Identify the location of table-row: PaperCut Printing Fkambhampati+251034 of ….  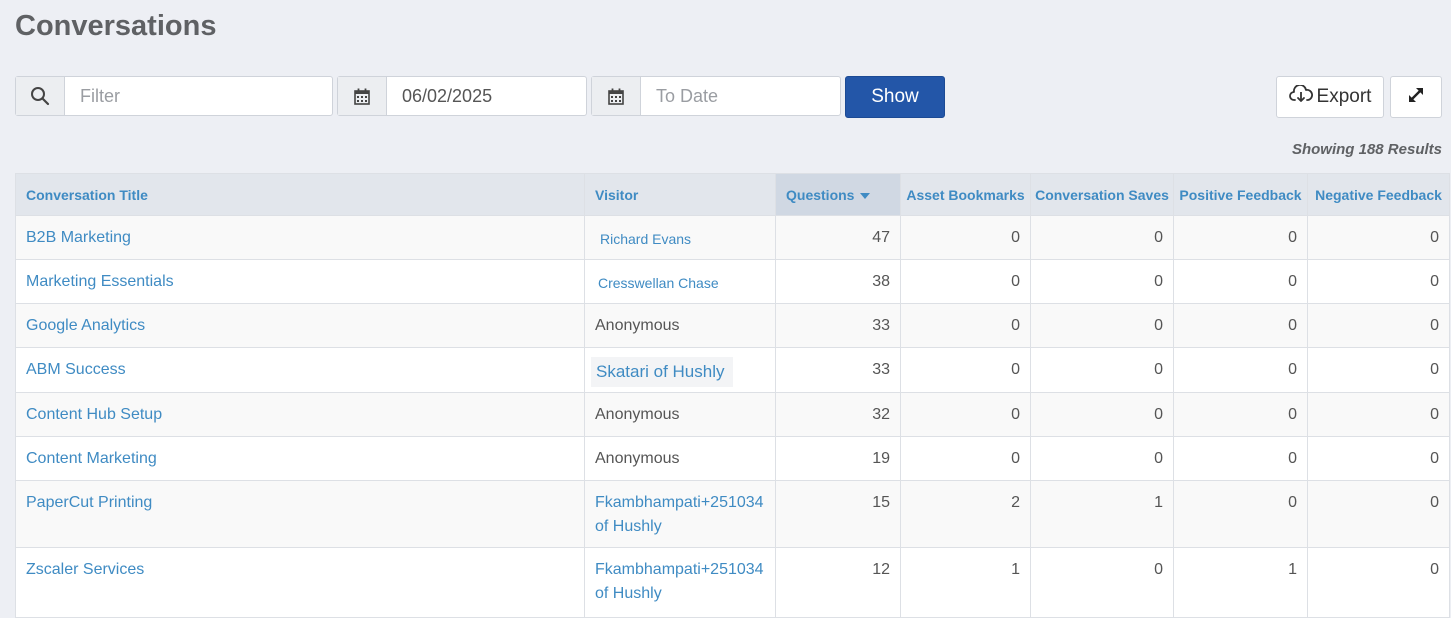
(732, 514).